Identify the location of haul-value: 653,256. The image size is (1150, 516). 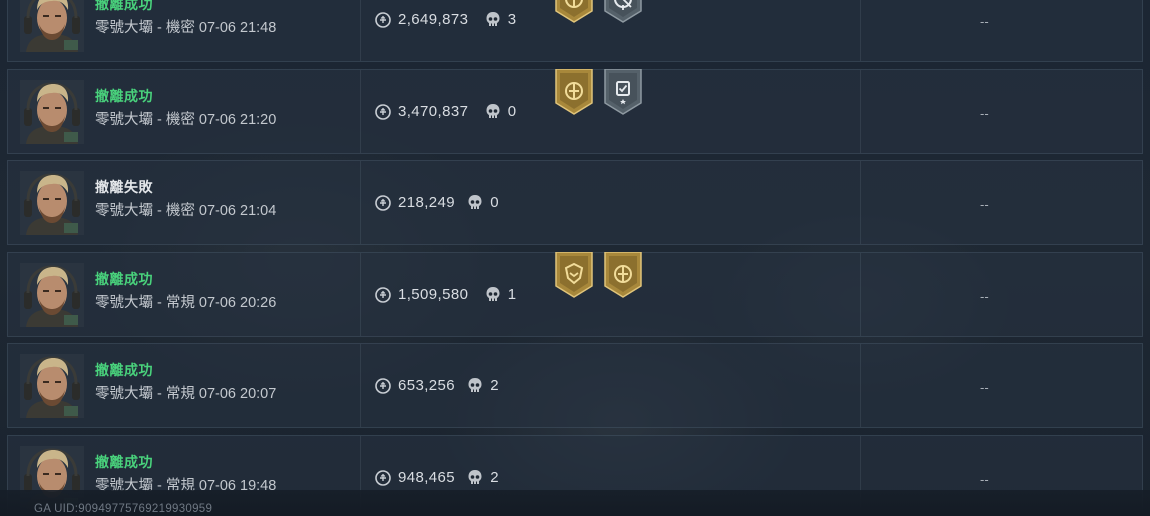
(427, 385).